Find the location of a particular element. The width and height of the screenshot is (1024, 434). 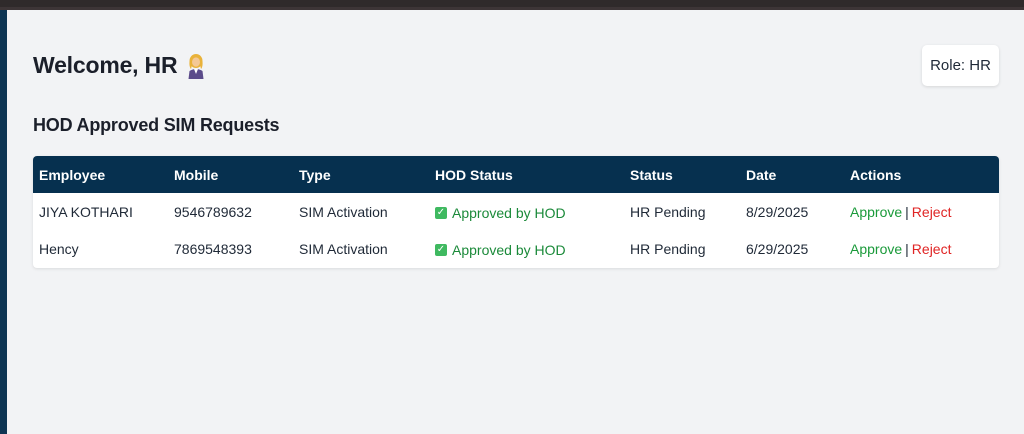

cell-employee: Hency is located at coordinates (59, 248).